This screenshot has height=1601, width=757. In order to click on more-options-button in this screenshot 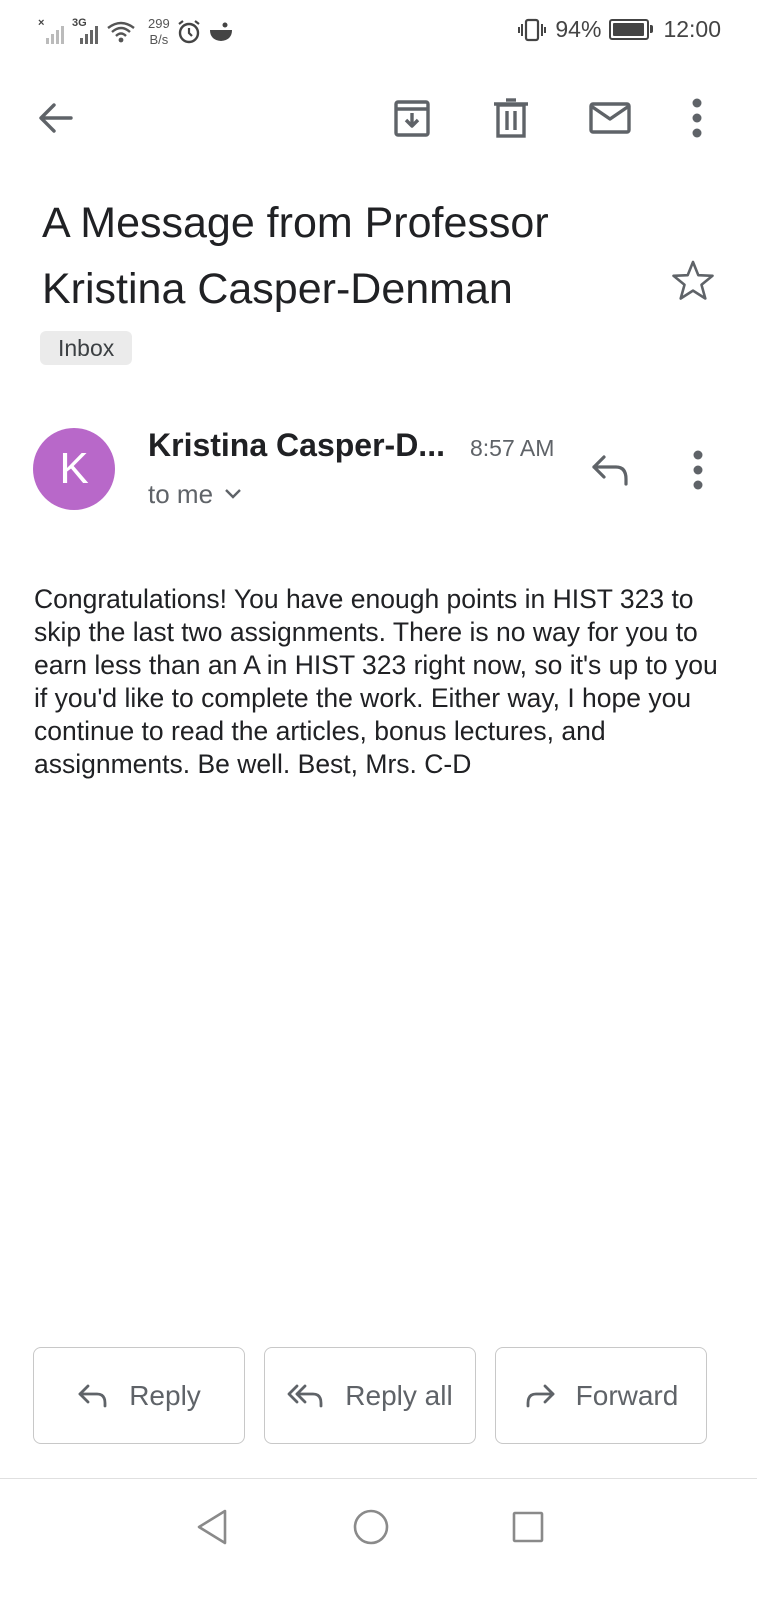, I will do `click(697, 118)`.